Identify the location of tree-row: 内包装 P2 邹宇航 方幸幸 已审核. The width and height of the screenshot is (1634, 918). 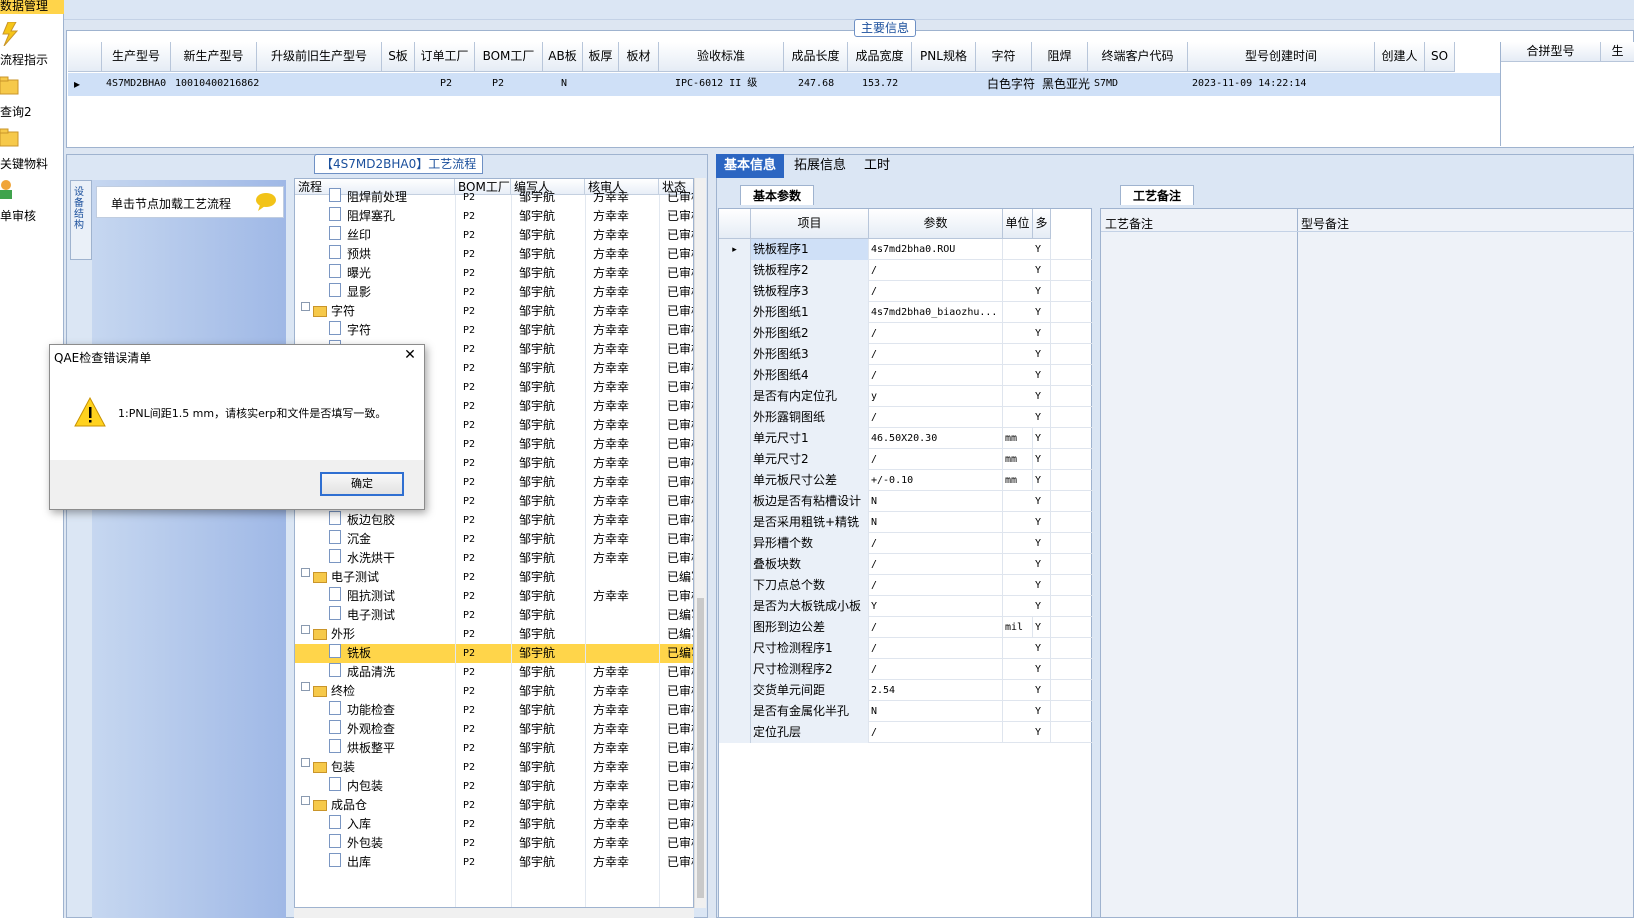
(494, 786).